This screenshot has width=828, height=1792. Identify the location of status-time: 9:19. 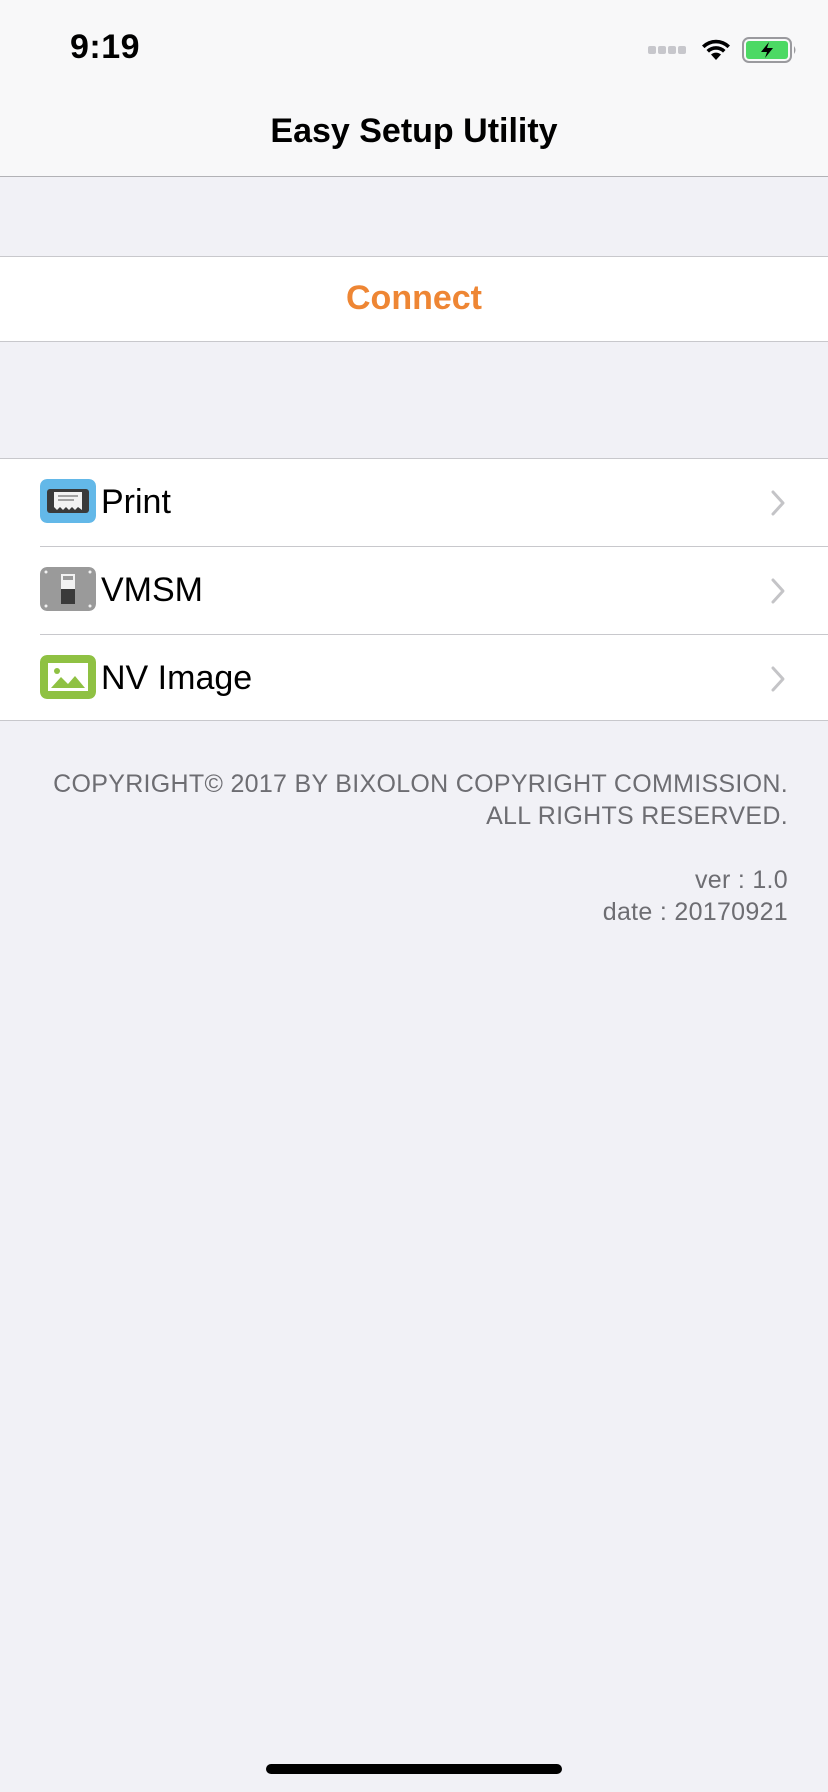
(105, 47).